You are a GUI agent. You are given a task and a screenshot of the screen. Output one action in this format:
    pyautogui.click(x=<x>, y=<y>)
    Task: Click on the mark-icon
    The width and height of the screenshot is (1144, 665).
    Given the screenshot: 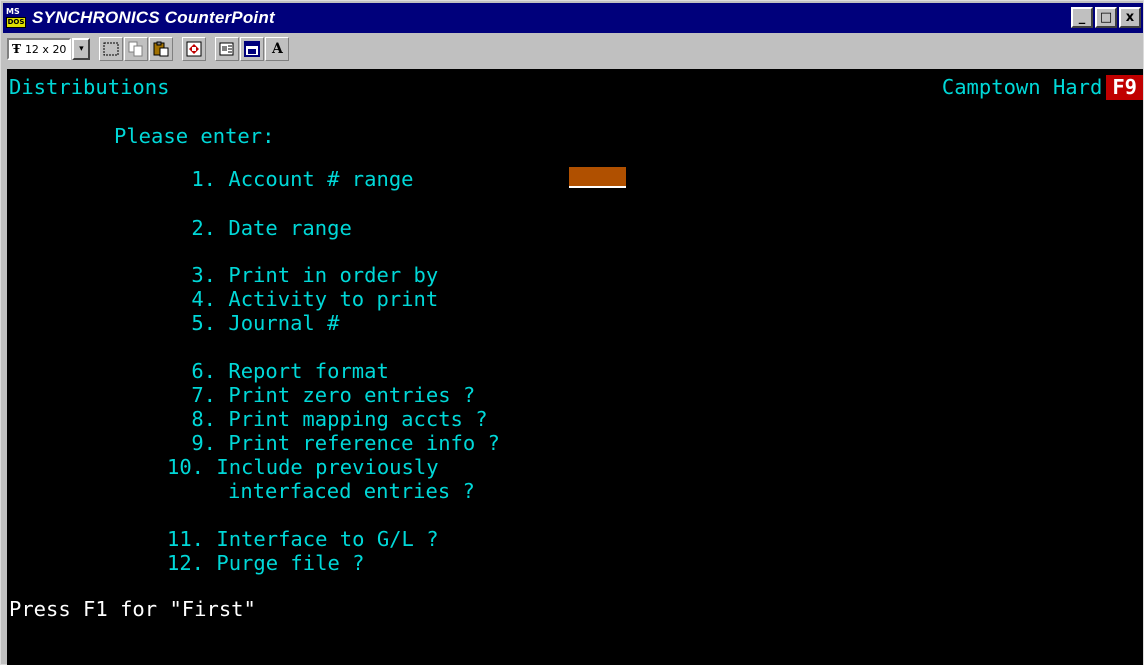 What is the action you would take?
    pyautogui.click(x=111, y=49)
    